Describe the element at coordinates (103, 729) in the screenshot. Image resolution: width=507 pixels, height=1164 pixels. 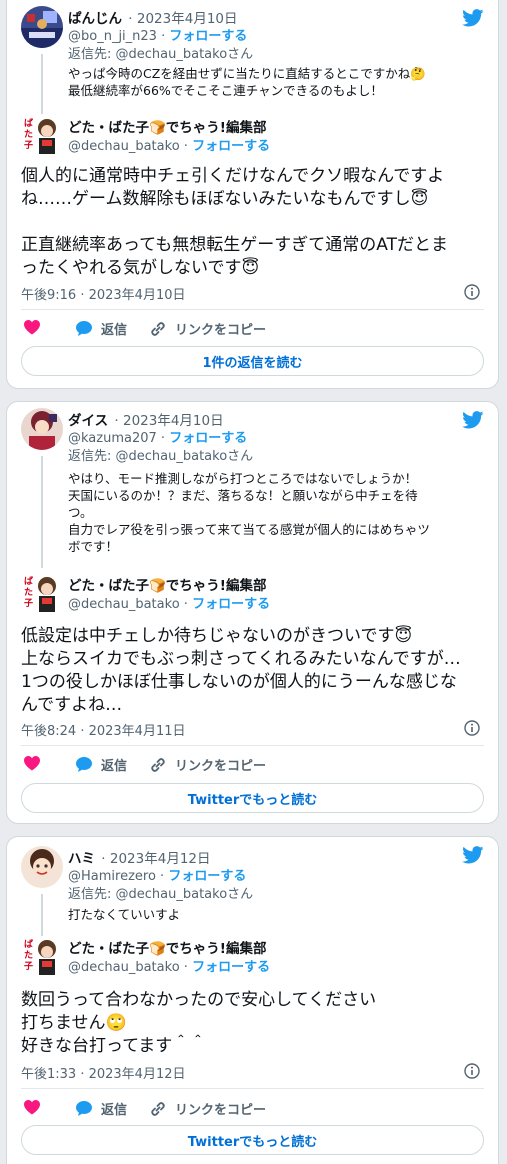
I see `tweet-timestamp: 午後8:24 · 2023年4月11日` at that location.